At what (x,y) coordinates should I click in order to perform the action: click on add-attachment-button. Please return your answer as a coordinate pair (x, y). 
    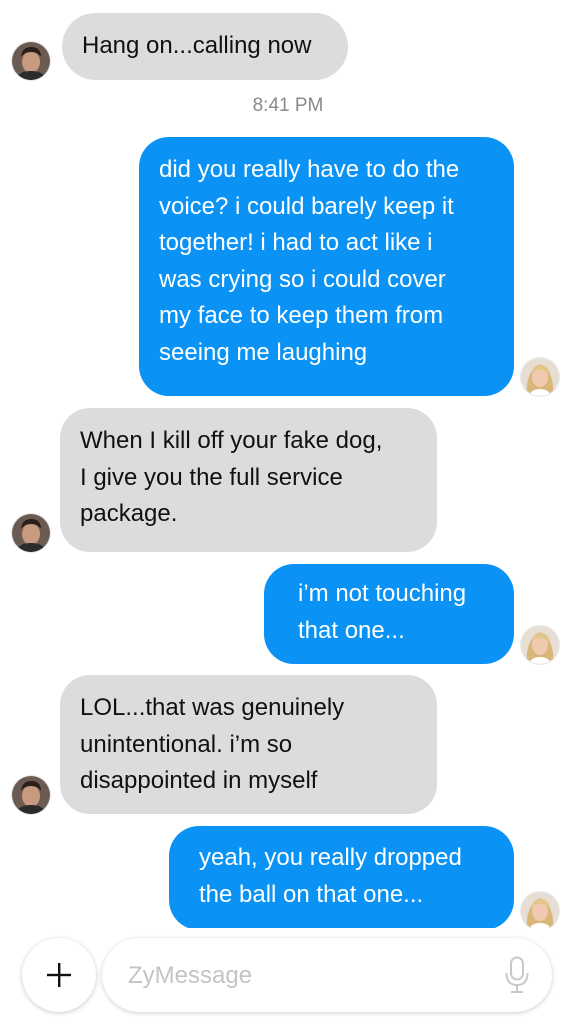
    Looking at the image, I should click on (59, 975).